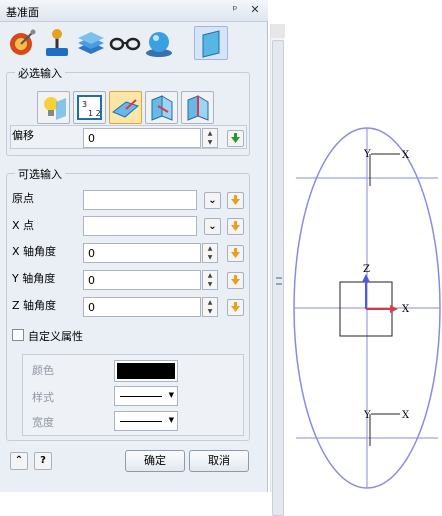 This screenshot has height=516, width=442. I want to click on top-x-label: X, so click(406, 155).